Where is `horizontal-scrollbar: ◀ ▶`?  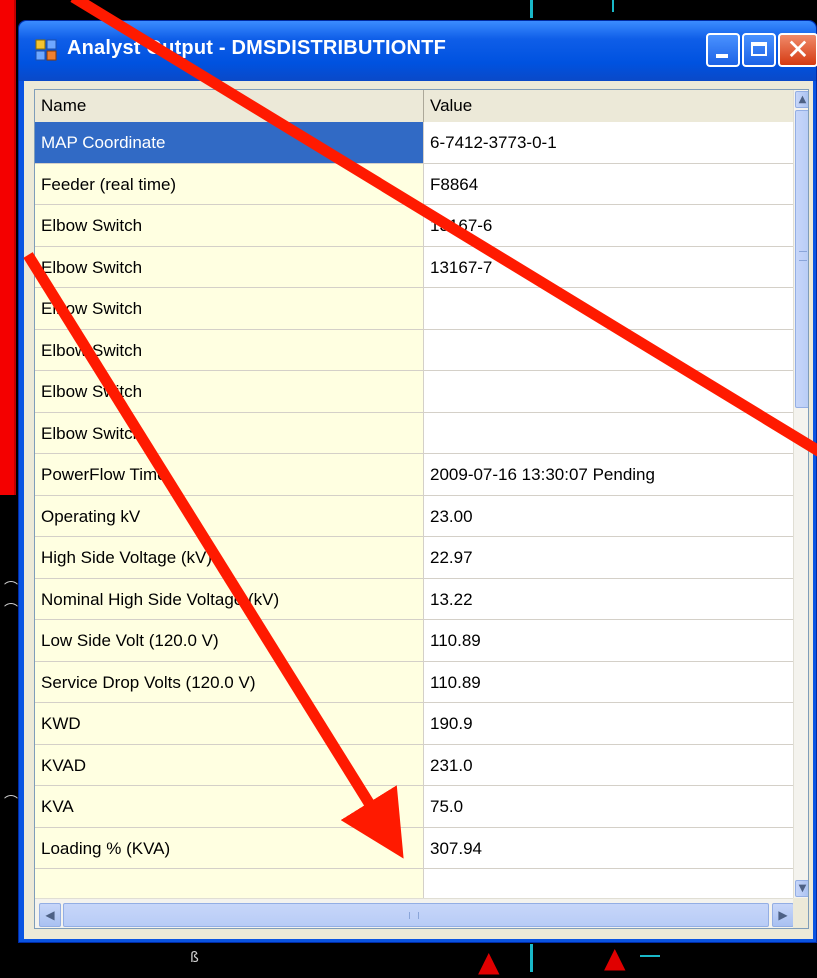 horizontal-scrollbar: ◀ ▶ is located at coordinates (421, 913).